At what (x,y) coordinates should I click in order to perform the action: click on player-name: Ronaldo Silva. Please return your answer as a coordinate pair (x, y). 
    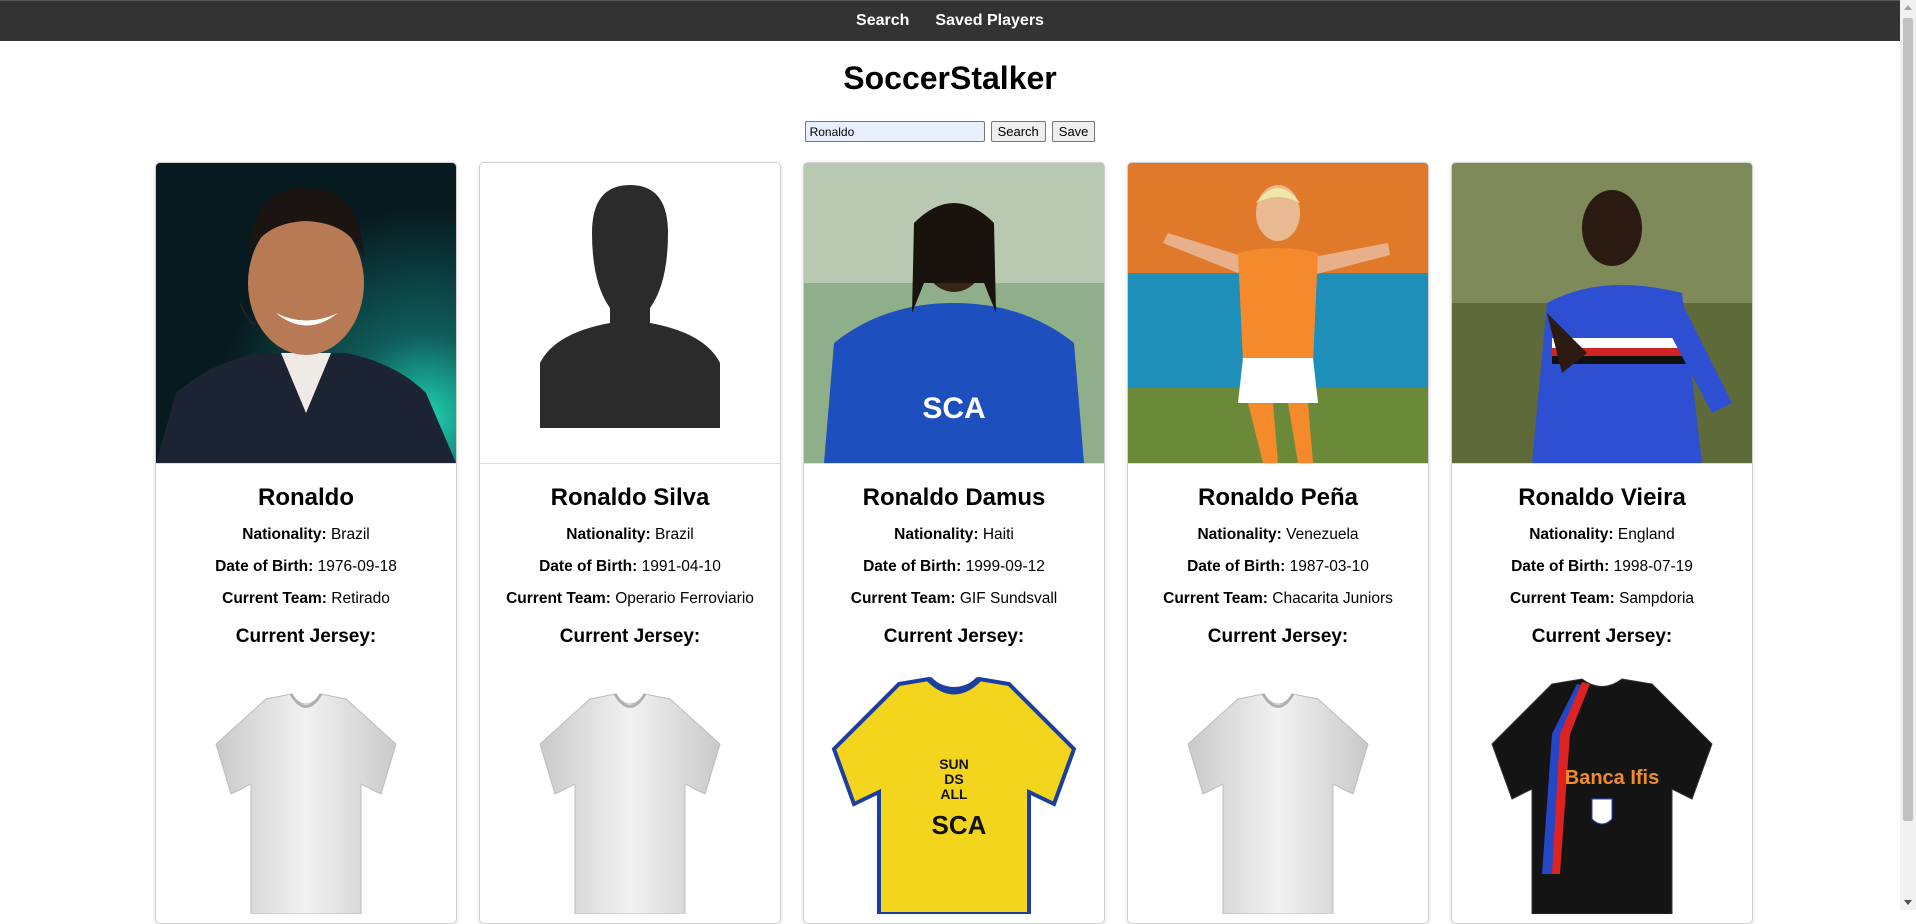
    Looking at the image, I should click on (630, 497).